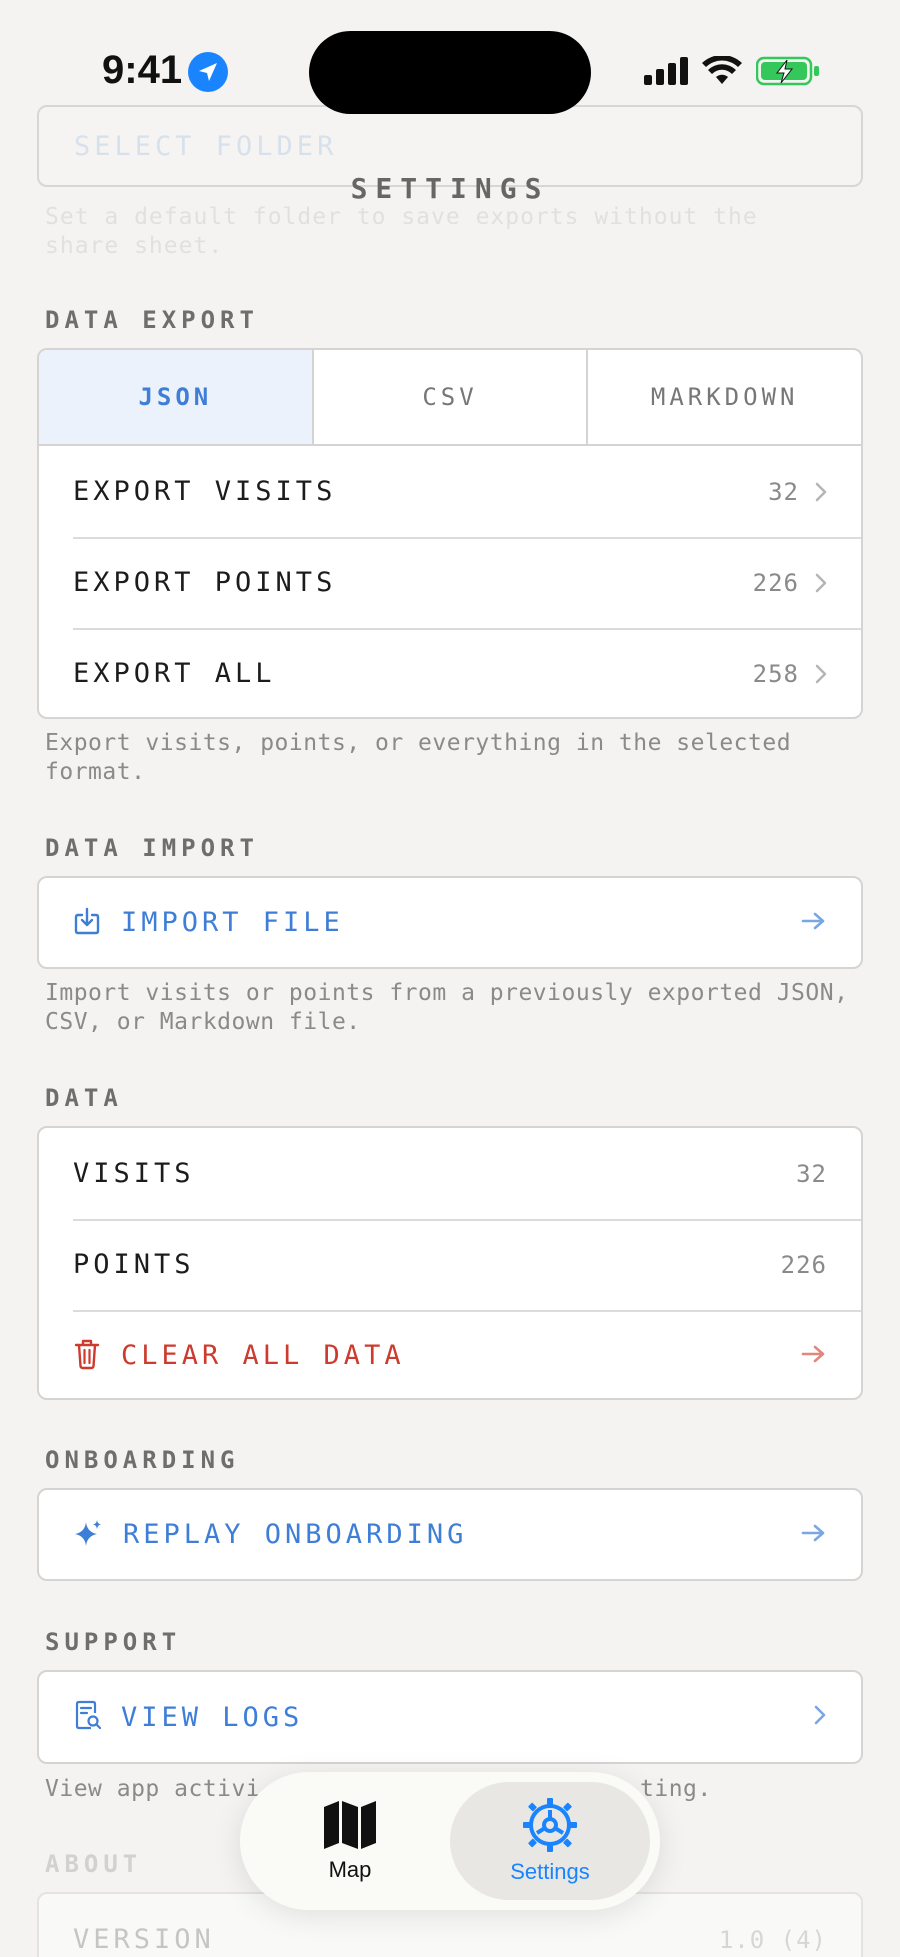 The height and width of the screenshot is (1957, 900). Describe the element at coordinates (775, 582) in the screenshot. I see `export-points-count: 226` at that location.